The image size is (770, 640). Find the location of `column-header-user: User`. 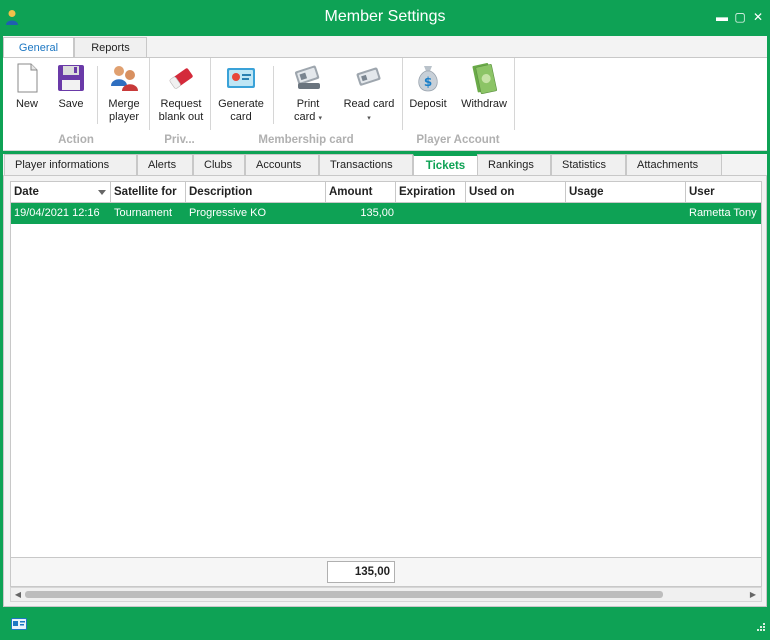

column-header-user: User is located at coordinates (723, 192).